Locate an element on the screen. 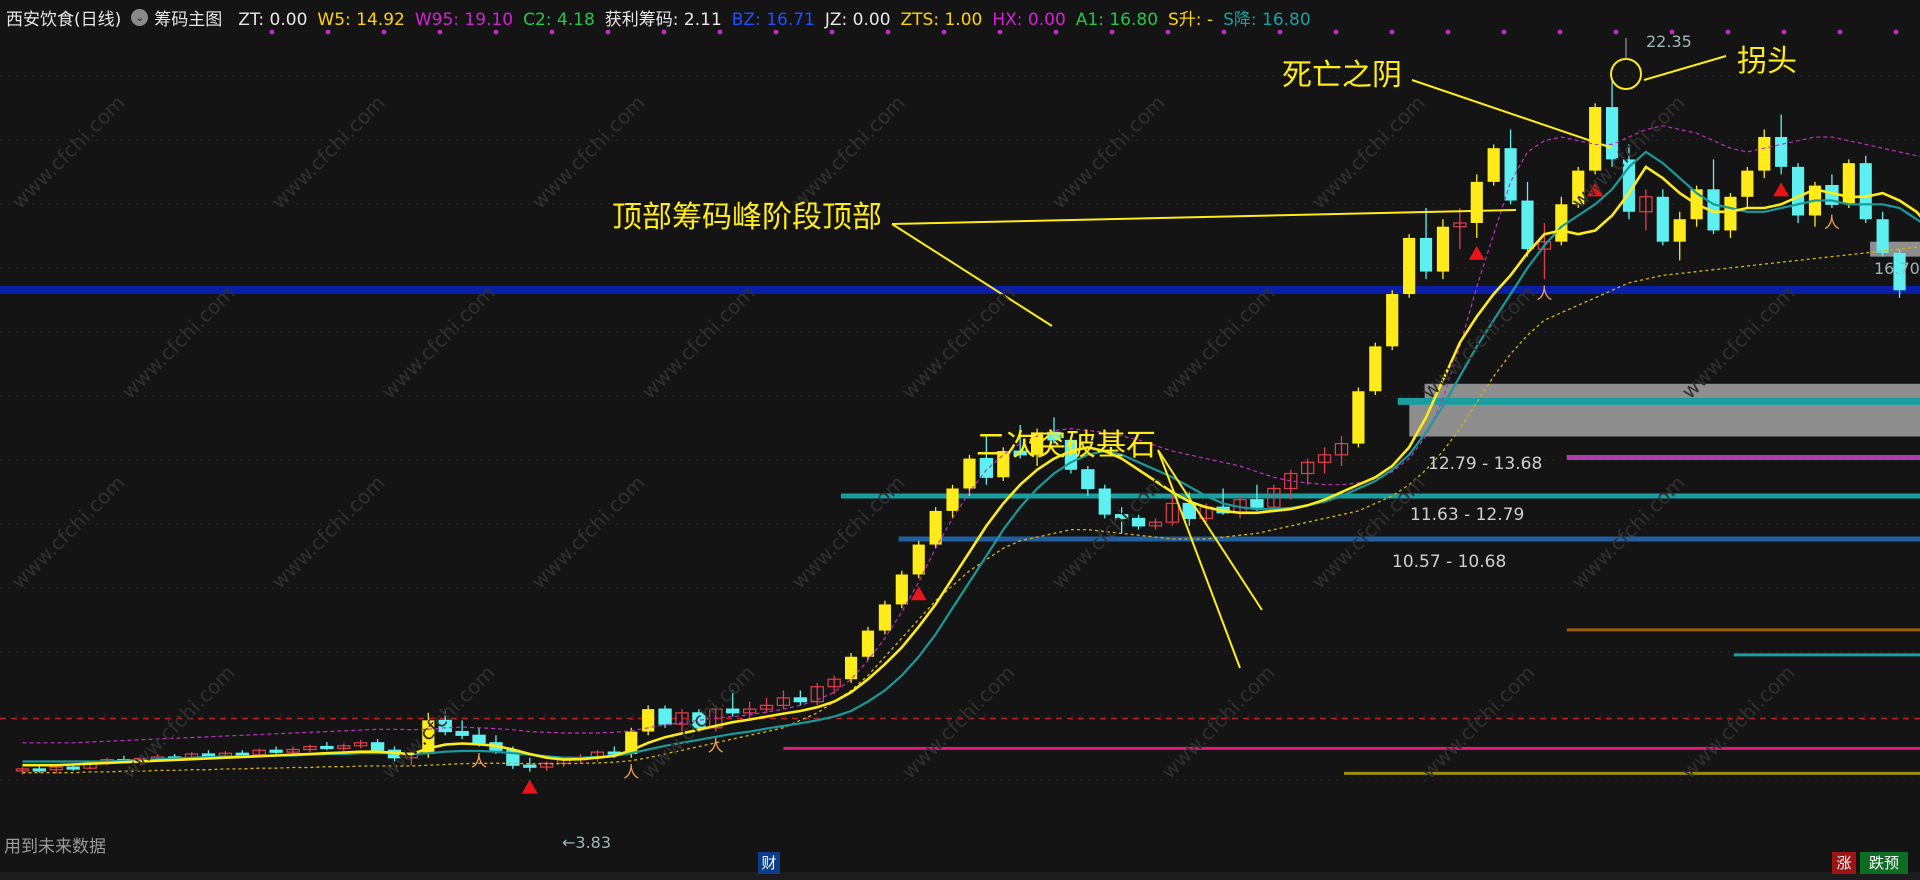  settings-gear-icon: ⌄ is located at coordinates (140, 17).